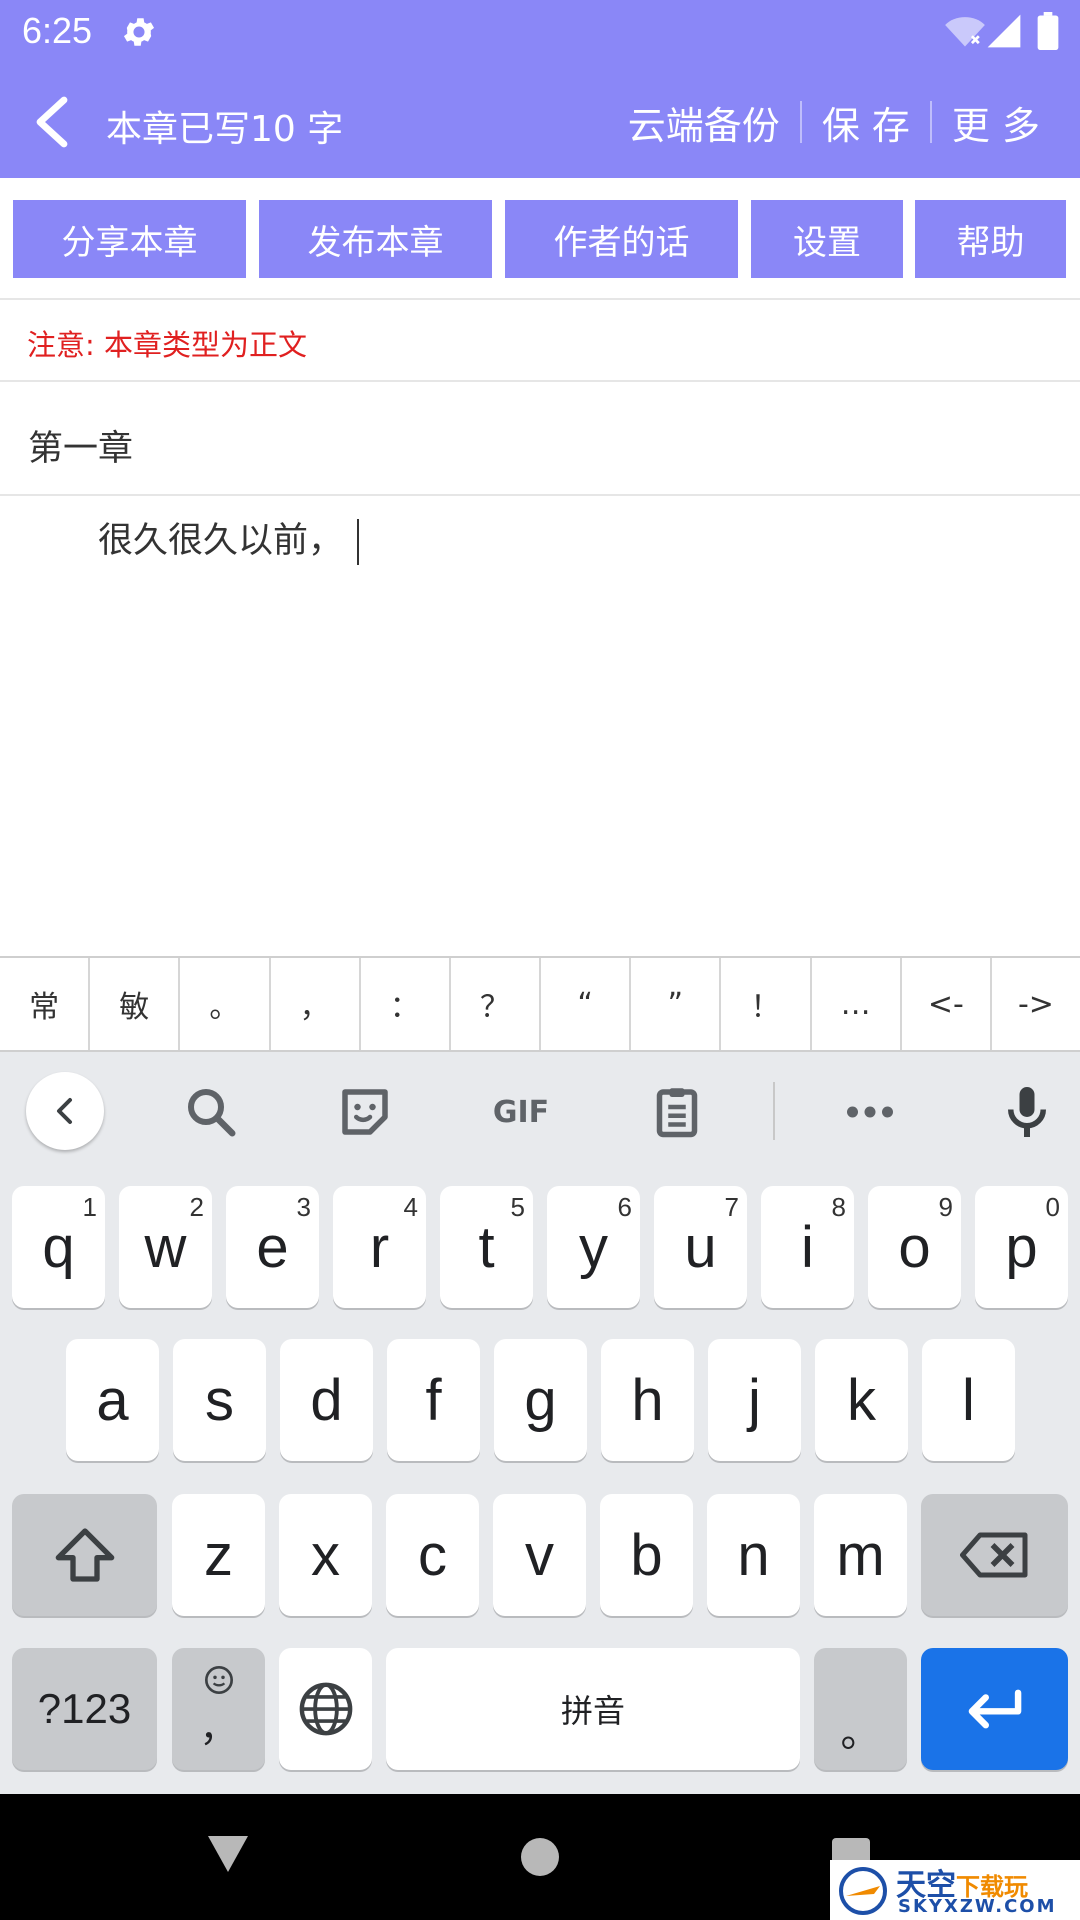  I want to click on key-number-hint: 2, so click(196, 1207).